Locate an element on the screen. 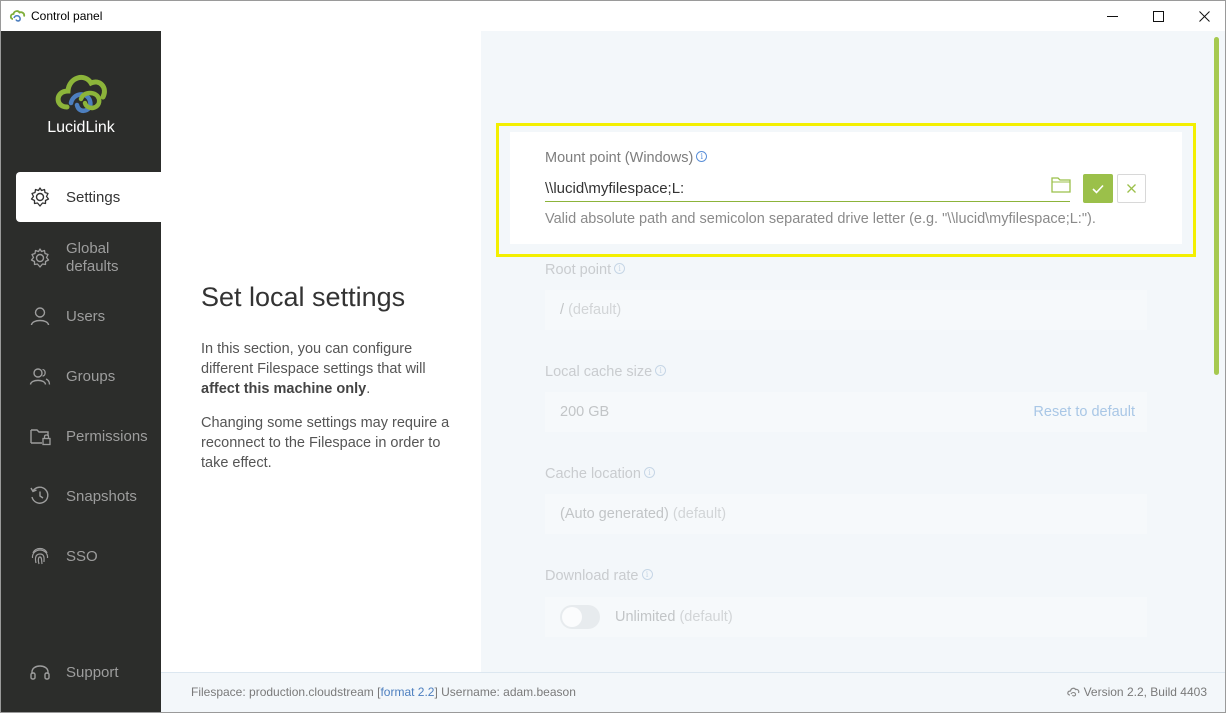  headset-icon is located at coordinates (40, 672).